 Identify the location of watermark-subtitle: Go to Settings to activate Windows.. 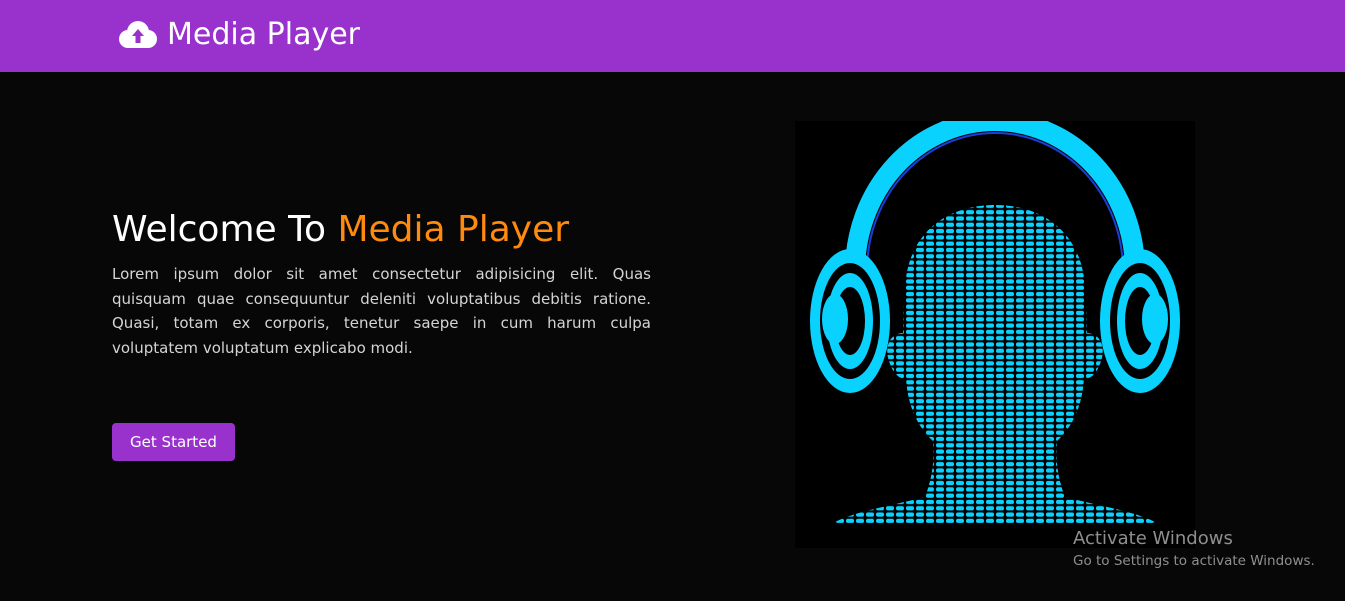
(1194, 561).